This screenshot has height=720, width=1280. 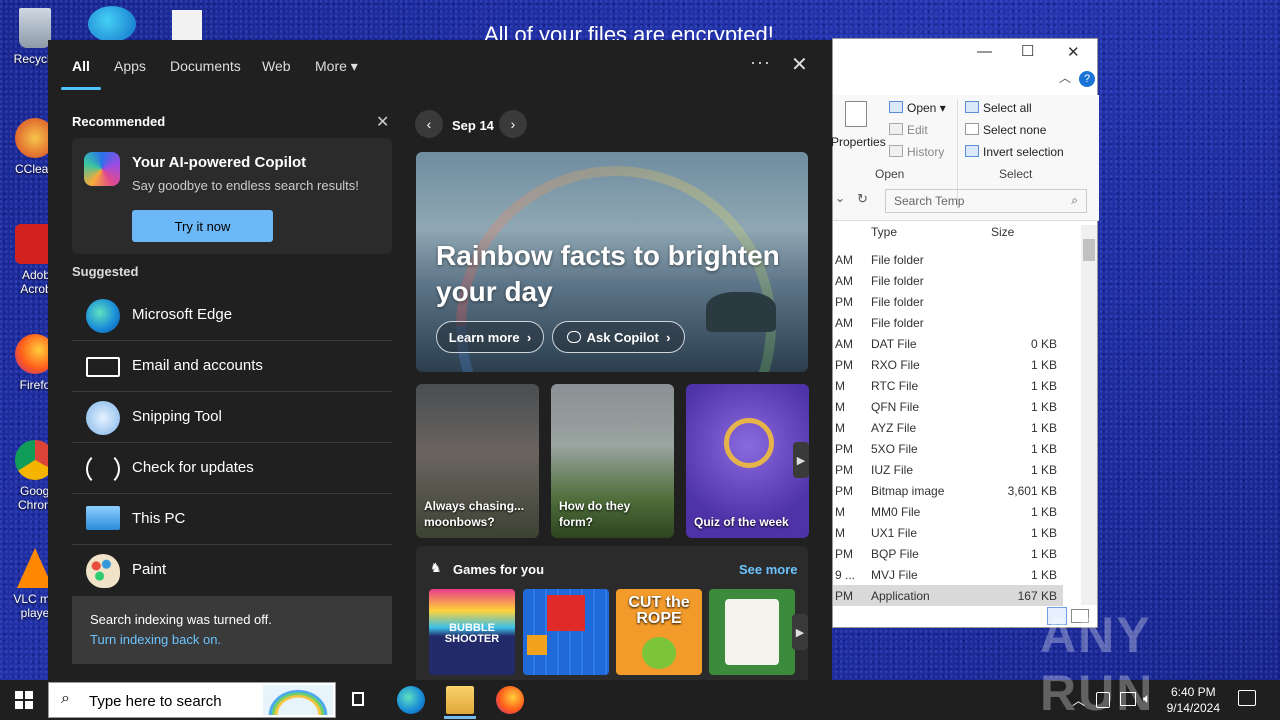 I want to click on history-button: History, so click(x=916, y=152).